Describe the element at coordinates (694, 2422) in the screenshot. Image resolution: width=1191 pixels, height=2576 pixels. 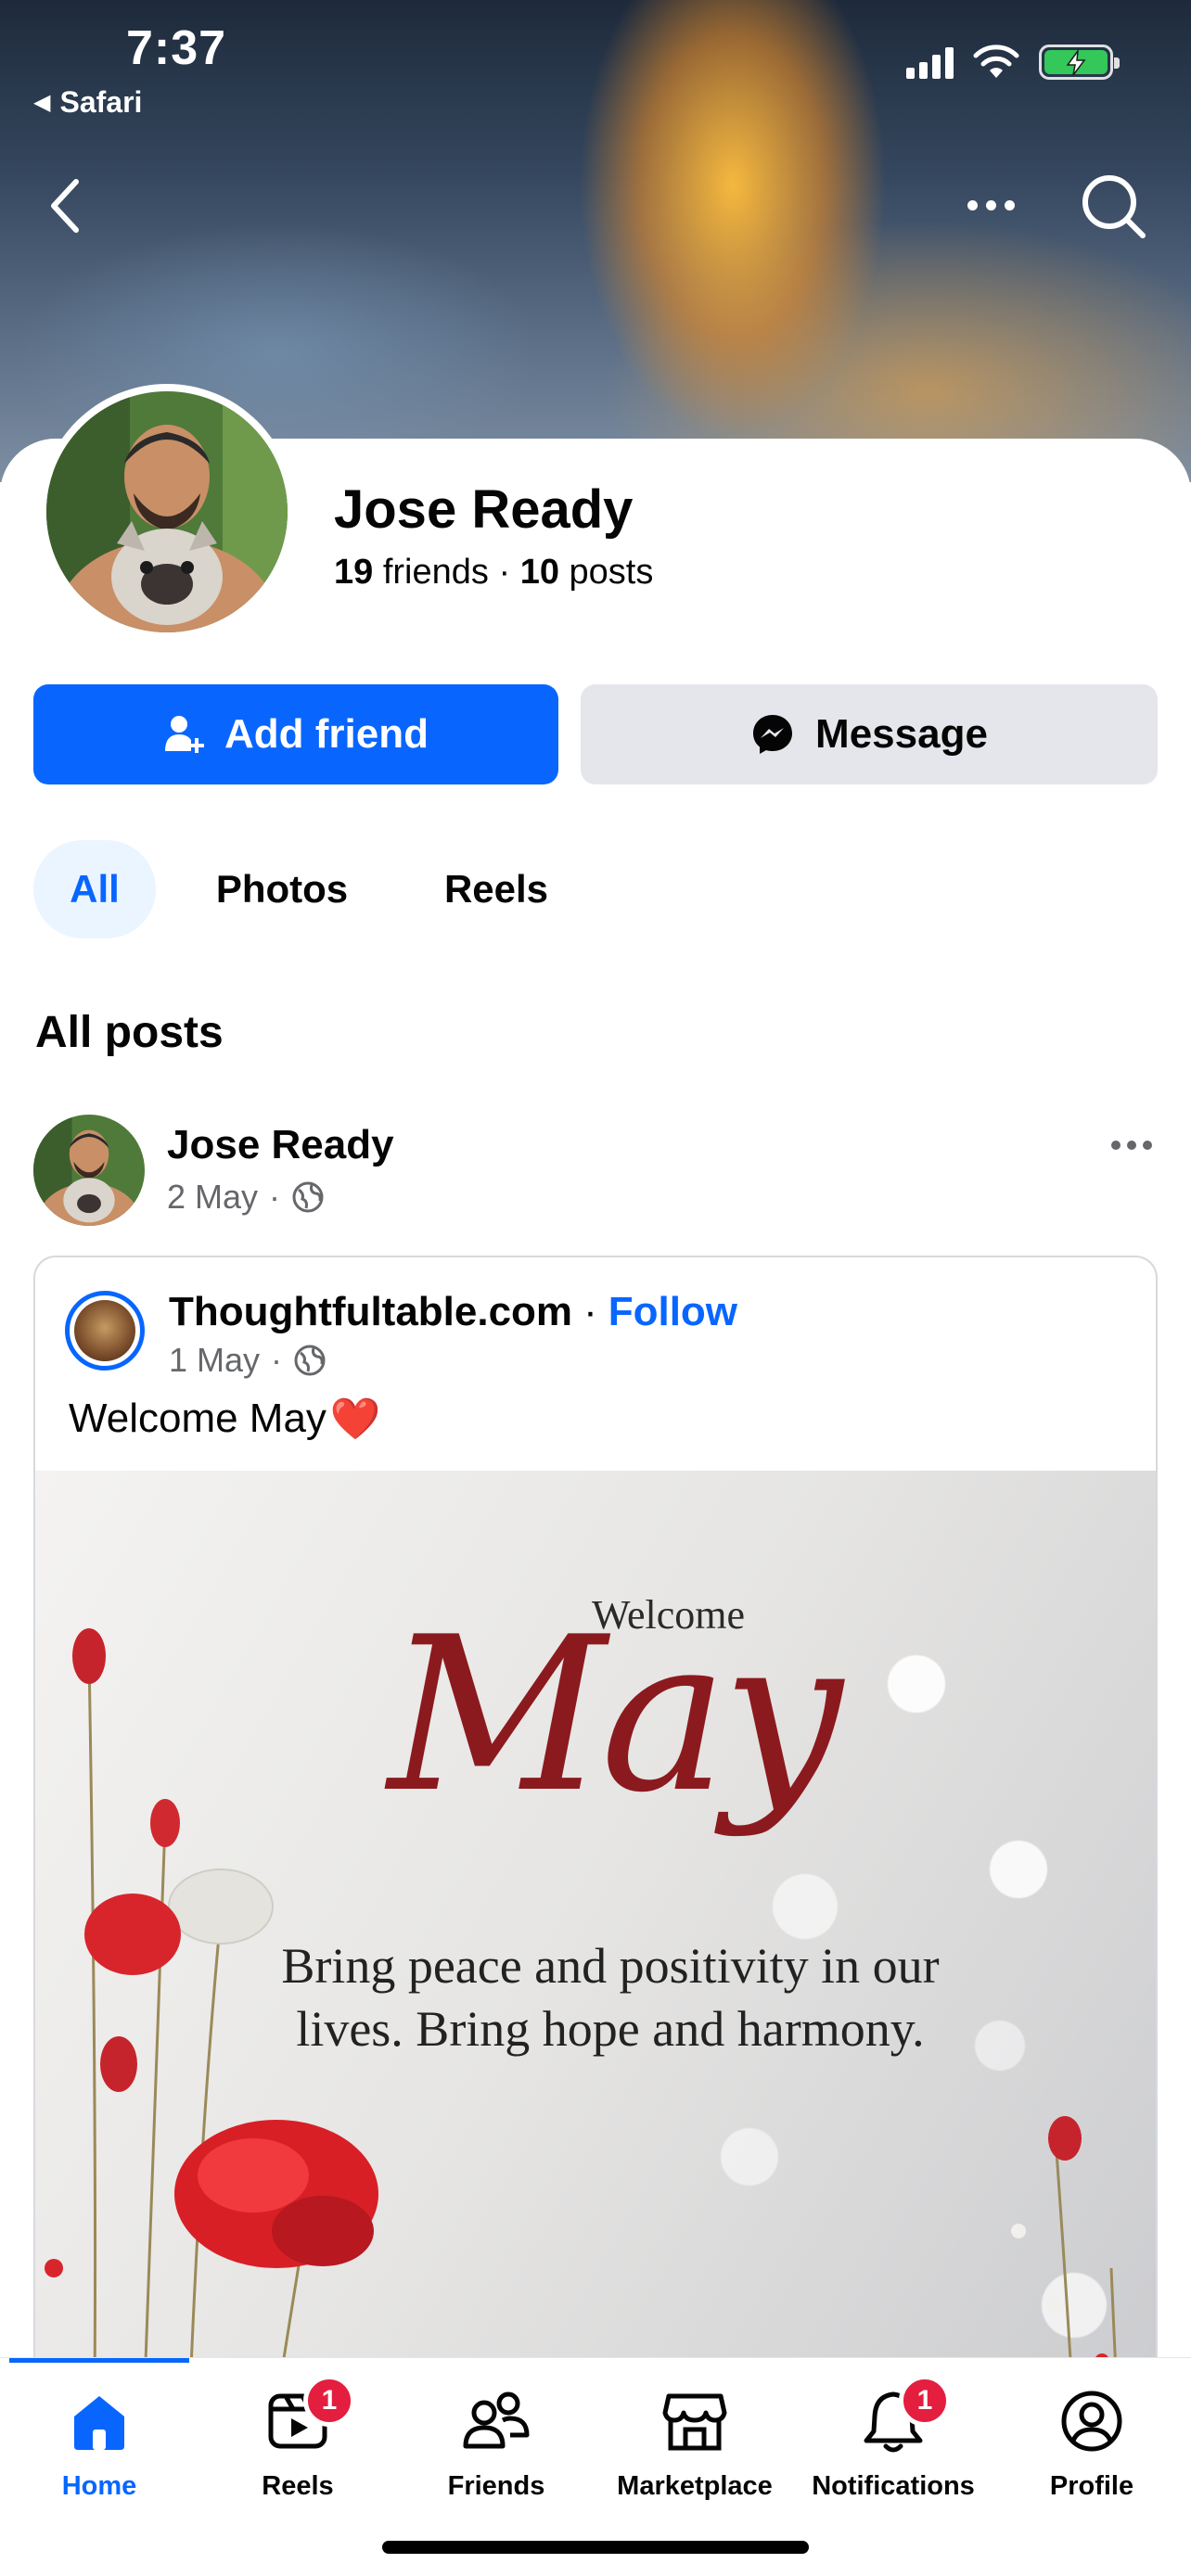
I see `marketplace-icon` at that location.